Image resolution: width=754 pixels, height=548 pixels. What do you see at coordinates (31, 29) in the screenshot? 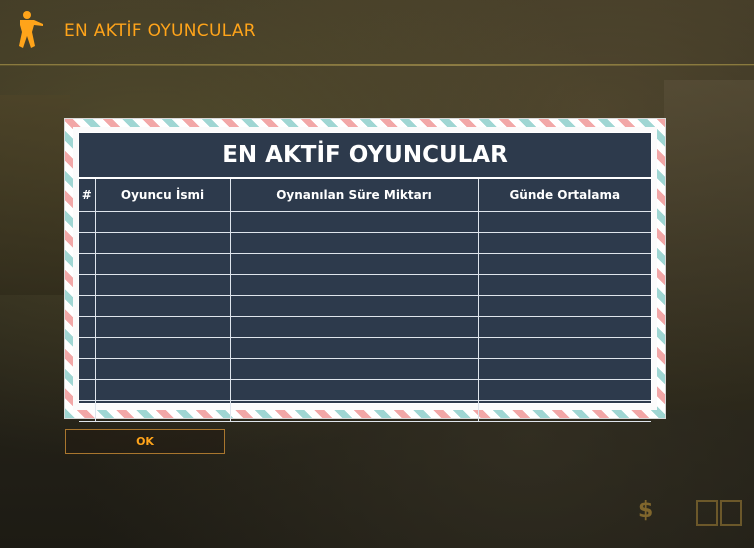
I see `counter-strike-icon` at bounding box center [31, 29].